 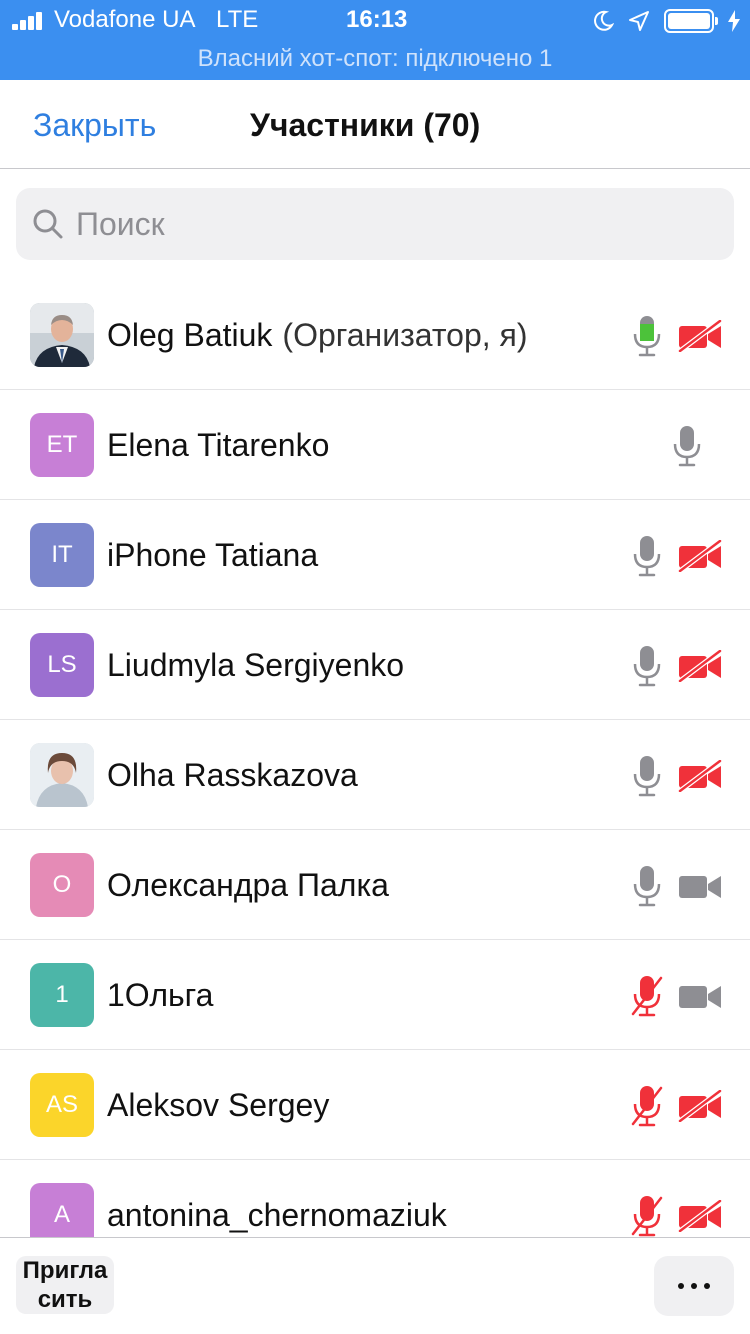 What do you see at coordinates (405, 335) in the screenshot?
I see `participant-role: (Организатор, я)` at bounding box center [405, 335].